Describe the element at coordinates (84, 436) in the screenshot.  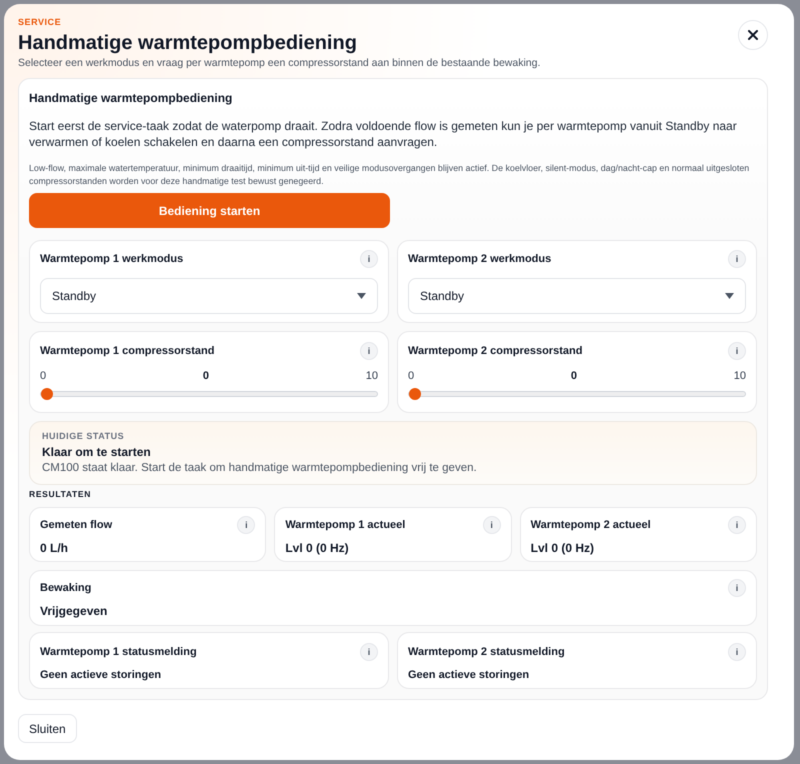
I see `status-caption: HUIDIGE STATUS` at that location.